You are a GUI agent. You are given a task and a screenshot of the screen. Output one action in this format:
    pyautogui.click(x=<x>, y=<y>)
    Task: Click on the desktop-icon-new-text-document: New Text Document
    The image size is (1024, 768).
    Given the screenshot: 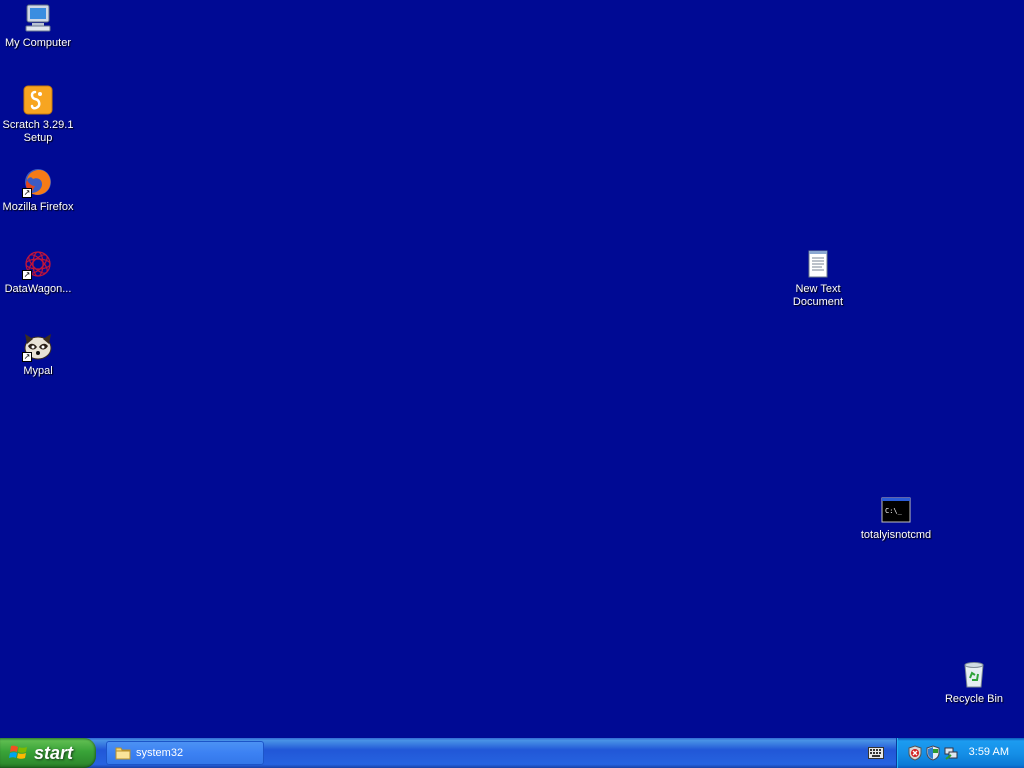 What is the action you would take?
    pyautogui.click(x=818, y=278)
    